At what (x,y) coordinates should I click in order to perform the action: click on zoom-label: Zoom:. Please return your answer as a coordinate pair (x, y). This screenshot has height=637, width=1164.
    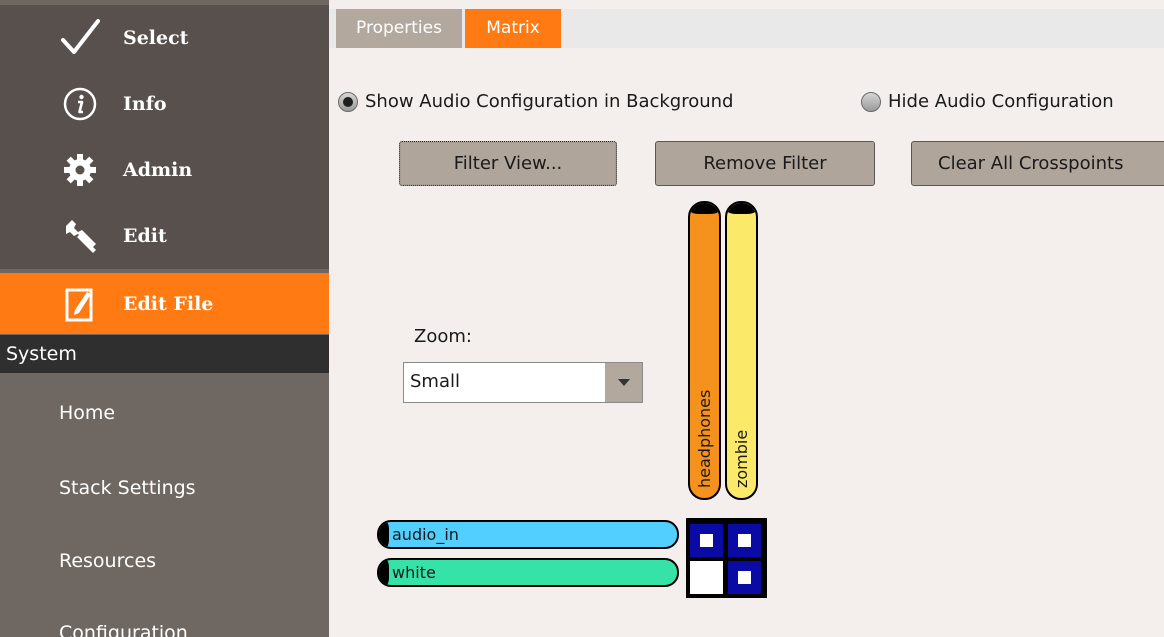
    Looking at the image, I should click on (443, 336).